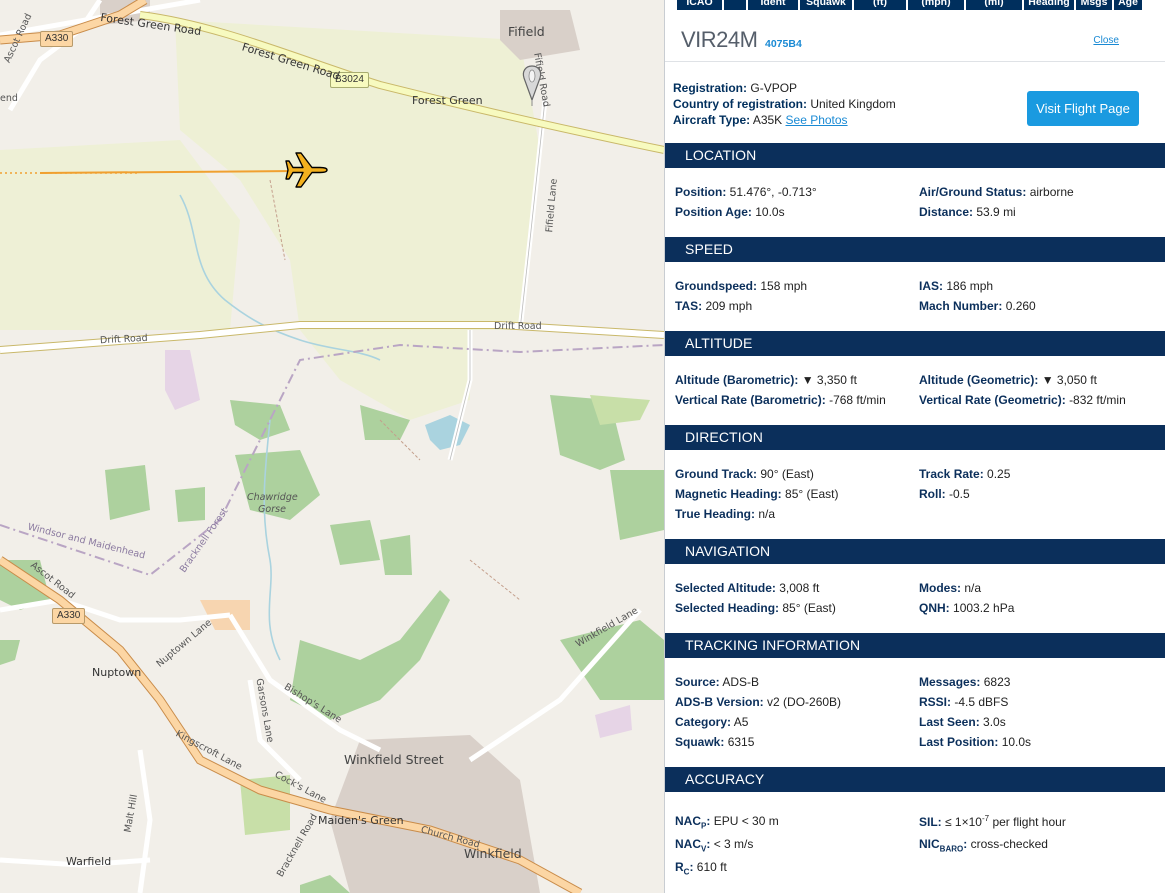 Image resolution: width=1165 pixels, height=893 pixels. Describe the element at coordinates (712, 120) in the screenshot. I see `aircraft-type-label: Aircraft Type:` at that location.